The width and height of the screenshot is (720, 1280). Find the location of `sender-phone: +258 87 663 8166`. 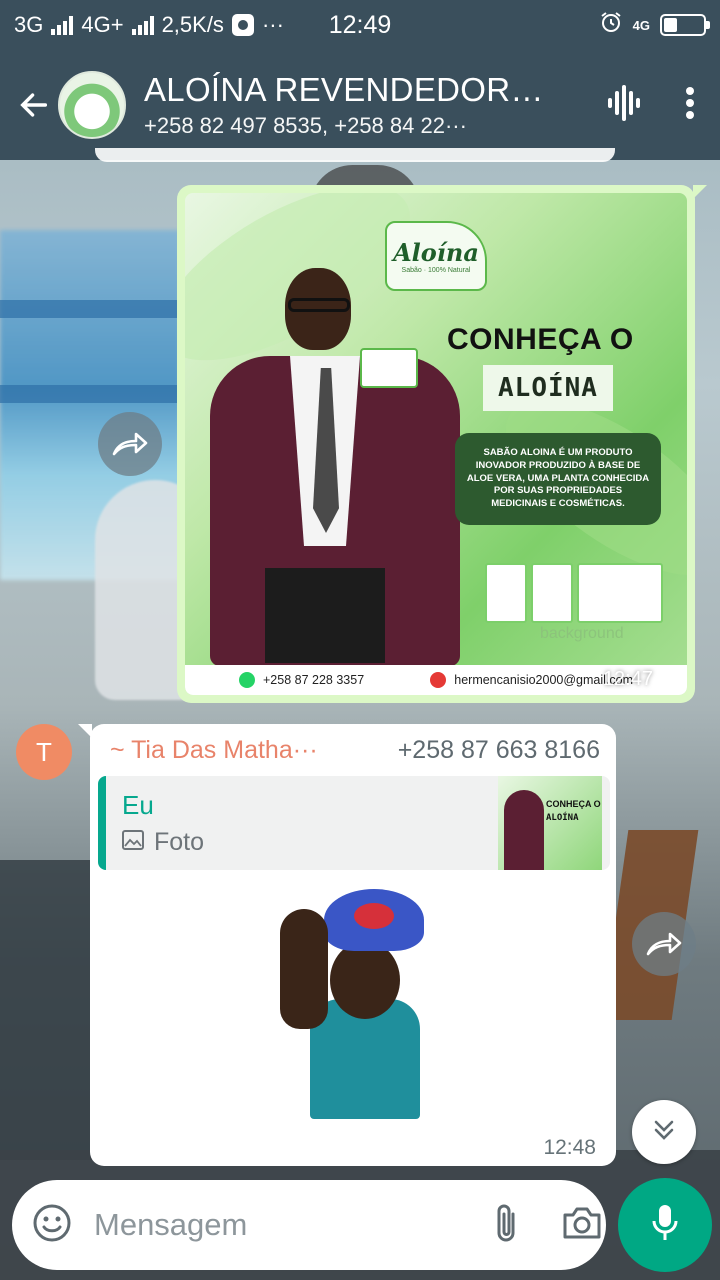

sender-phone: +258 87 663 8166 is located at coordinates (499, 750).